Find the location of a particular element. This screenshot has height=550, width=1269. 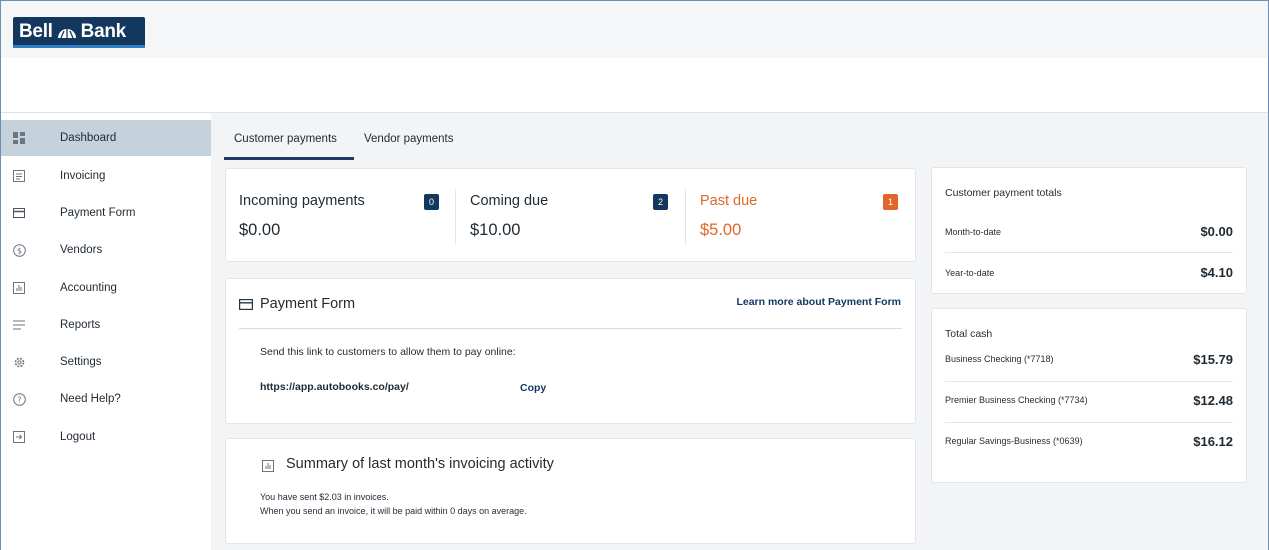

stat-count-badge: 0 is located at coordinates (431, 202).